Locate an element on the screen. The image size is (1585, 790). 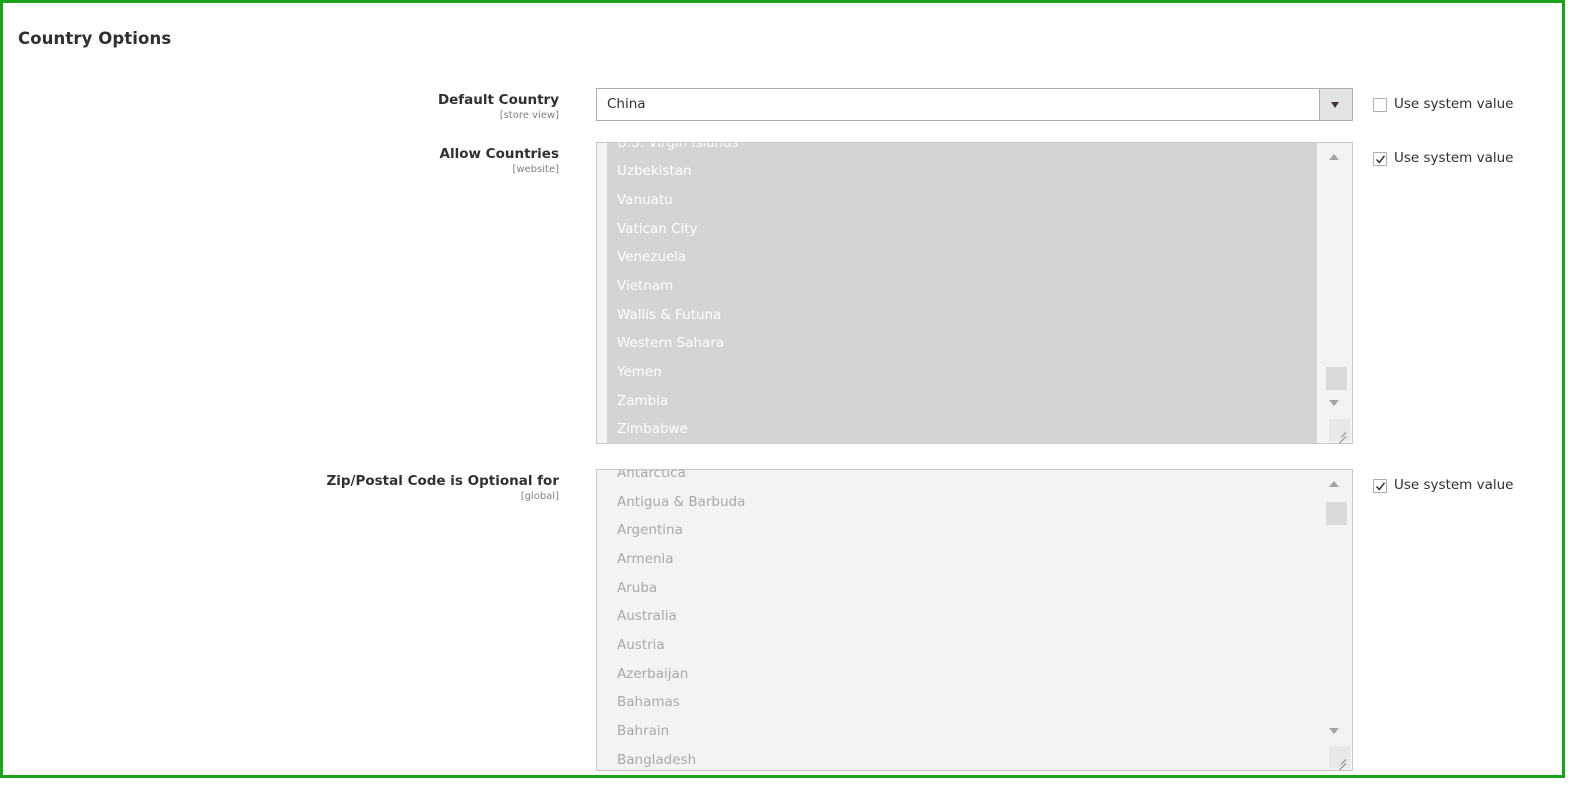
allow-countries-label-text: Allow Countries is located at coordinates (499, 154).